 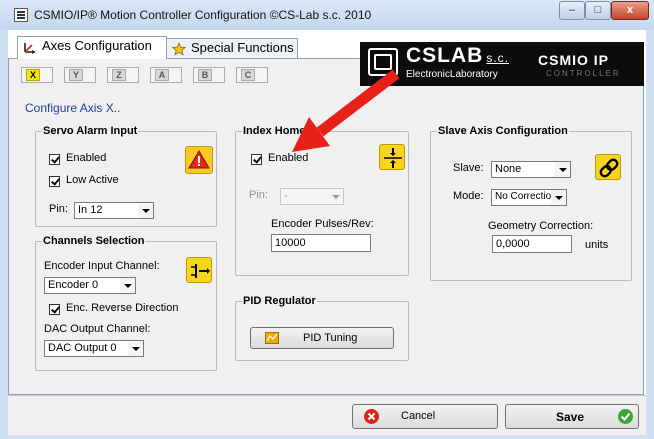 I want to click on axis-tab-z: Z, so click(x=123, y=75).